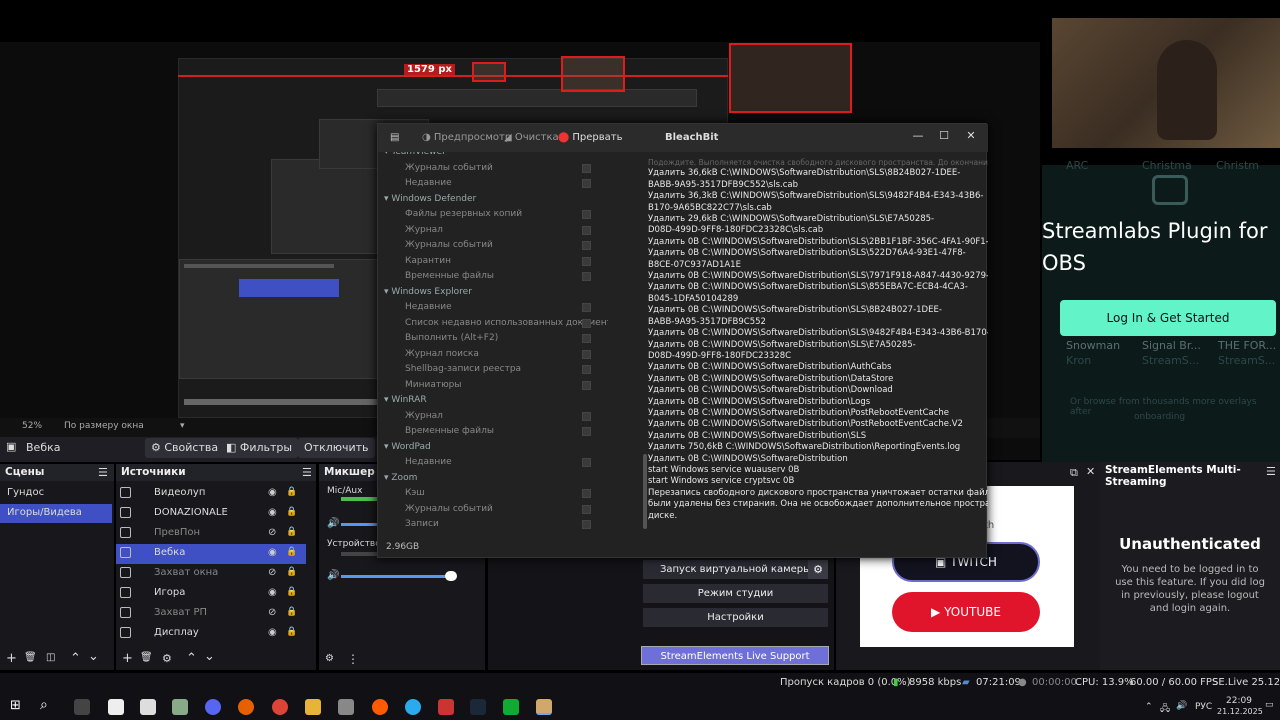  I want to click on tree-option: Shellbag-записи реестра, so click(463, 369).